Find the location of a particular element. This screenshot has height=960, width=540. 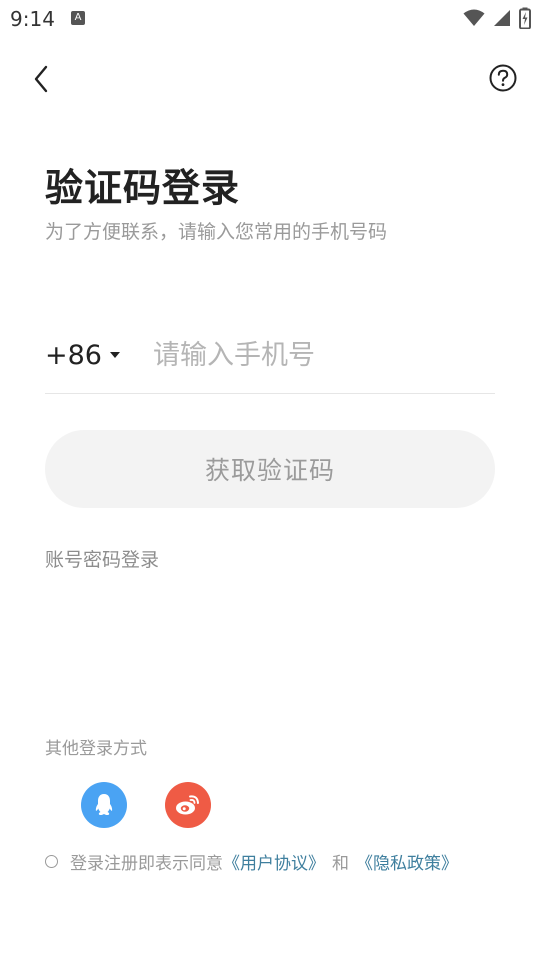

page-title: 验证码登录 is located at coordinates (143, 188).